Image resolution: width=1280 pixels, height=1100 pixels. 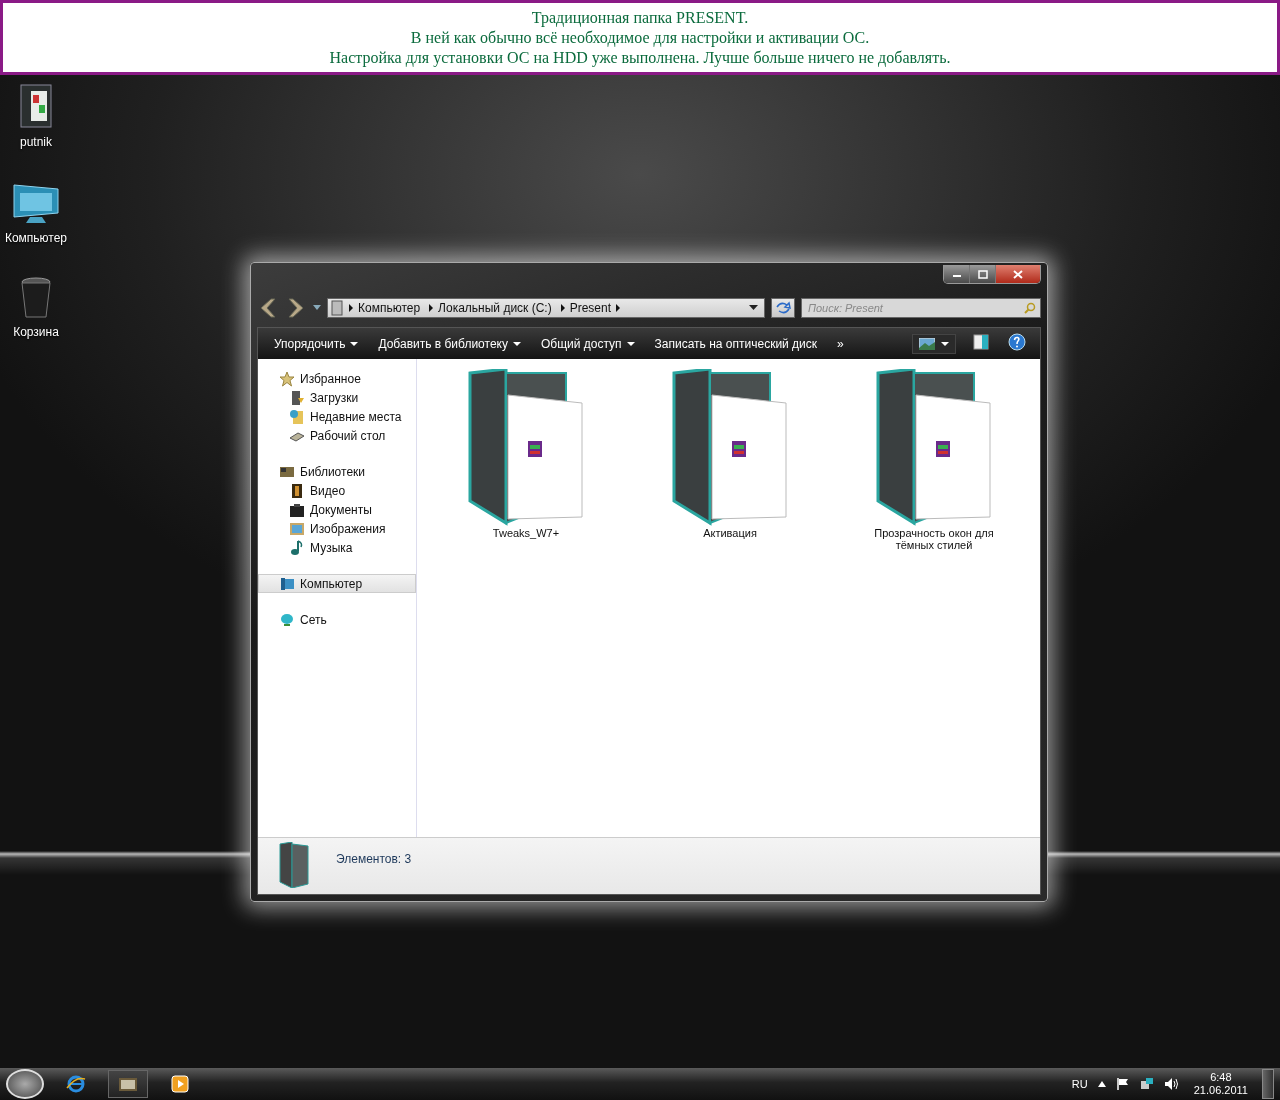 I want to click on landscape-picture-icon, so click(x=927, y=343).